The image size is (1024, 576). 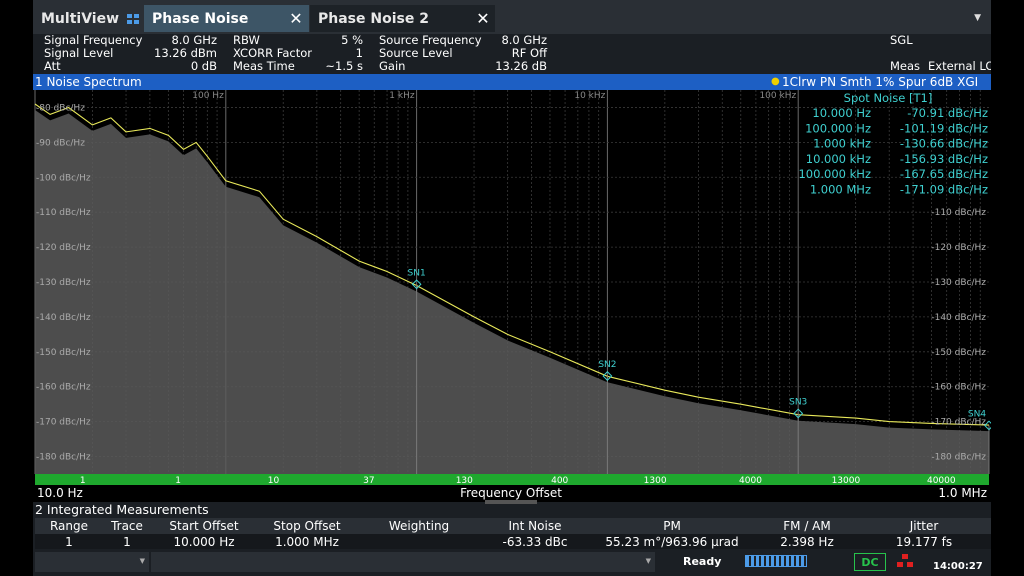 What do you see at coordinates (63, 318) in the screenshot?
I see `y-tick-label: -140 dBc/Hz` at bounding box center [63, 318].